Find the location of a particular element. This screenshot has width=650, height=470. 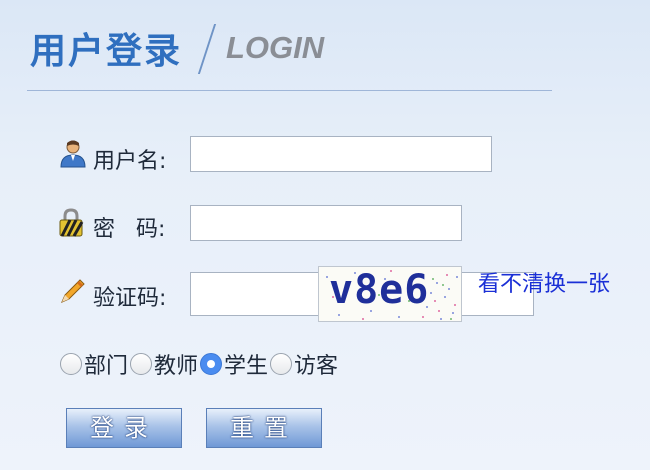

lock-icon is located at coordinates (71, 222).